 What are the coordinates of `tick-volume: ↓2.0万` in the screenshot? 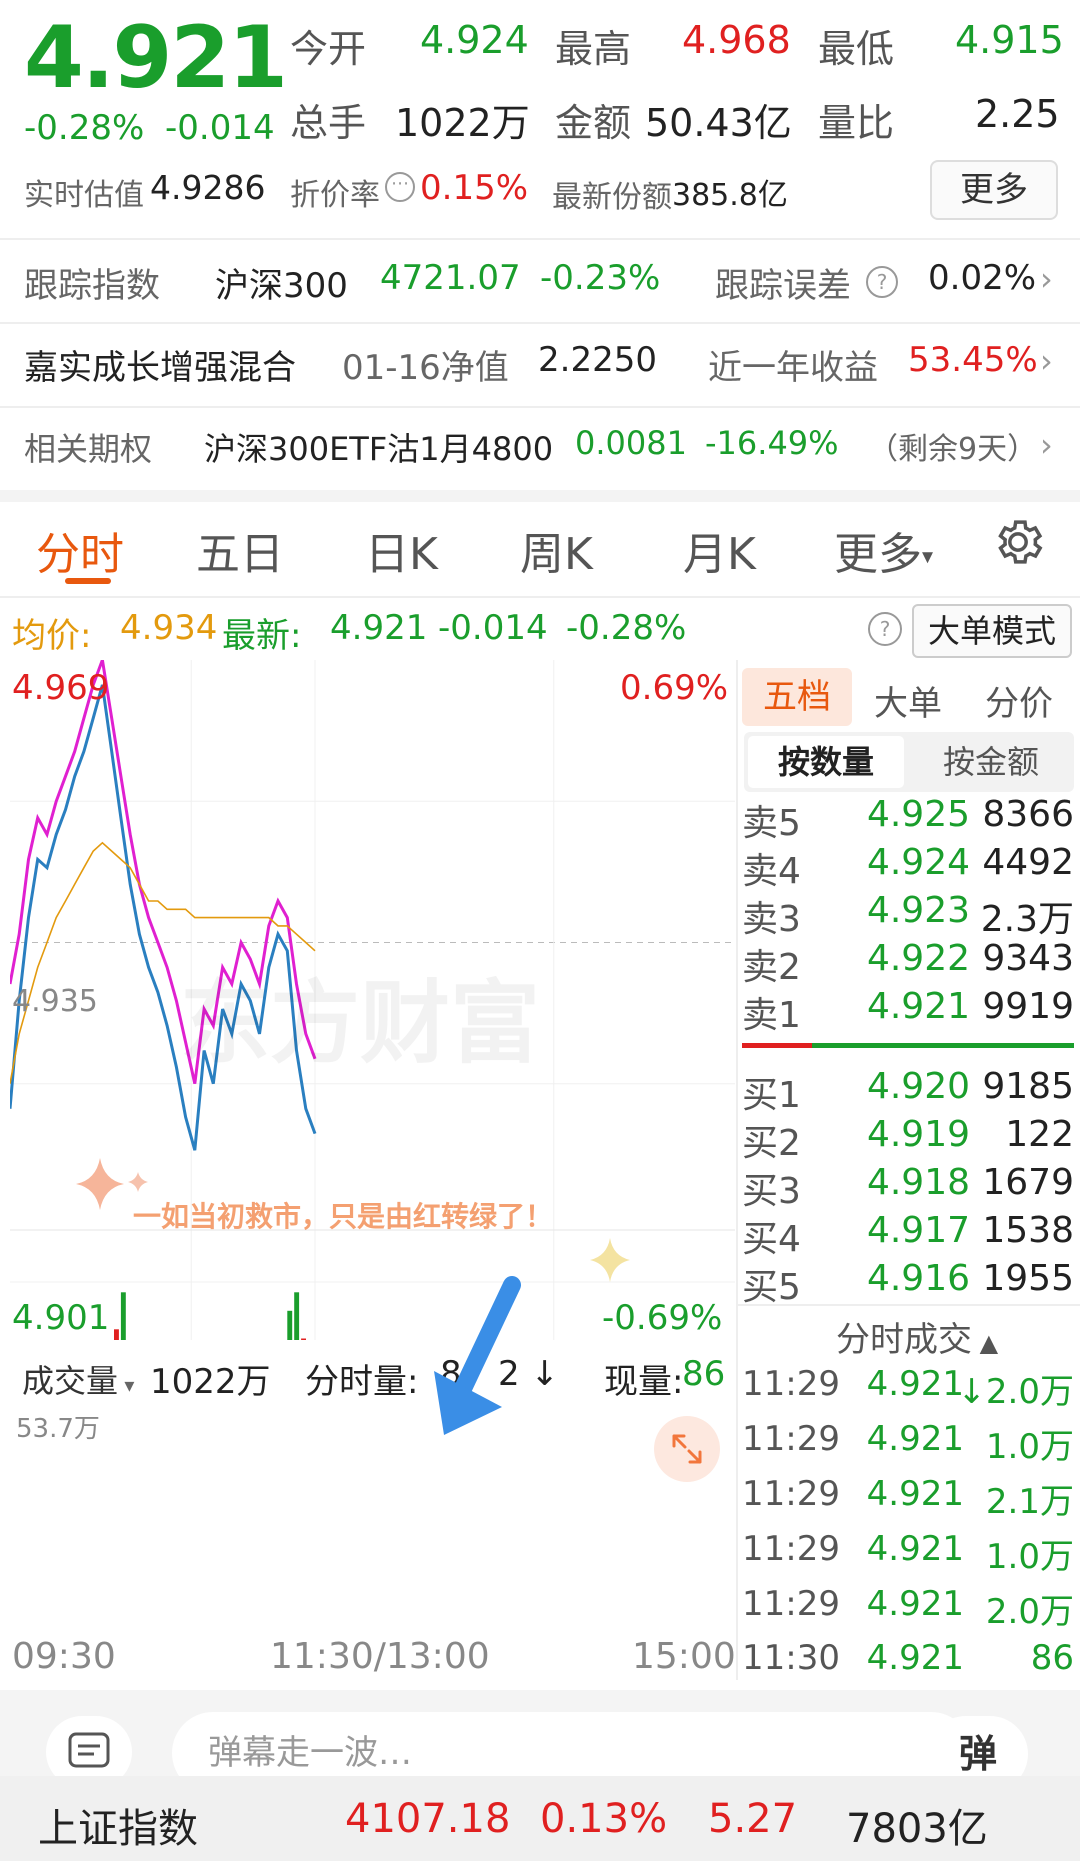 It's located at (1015, 1392).